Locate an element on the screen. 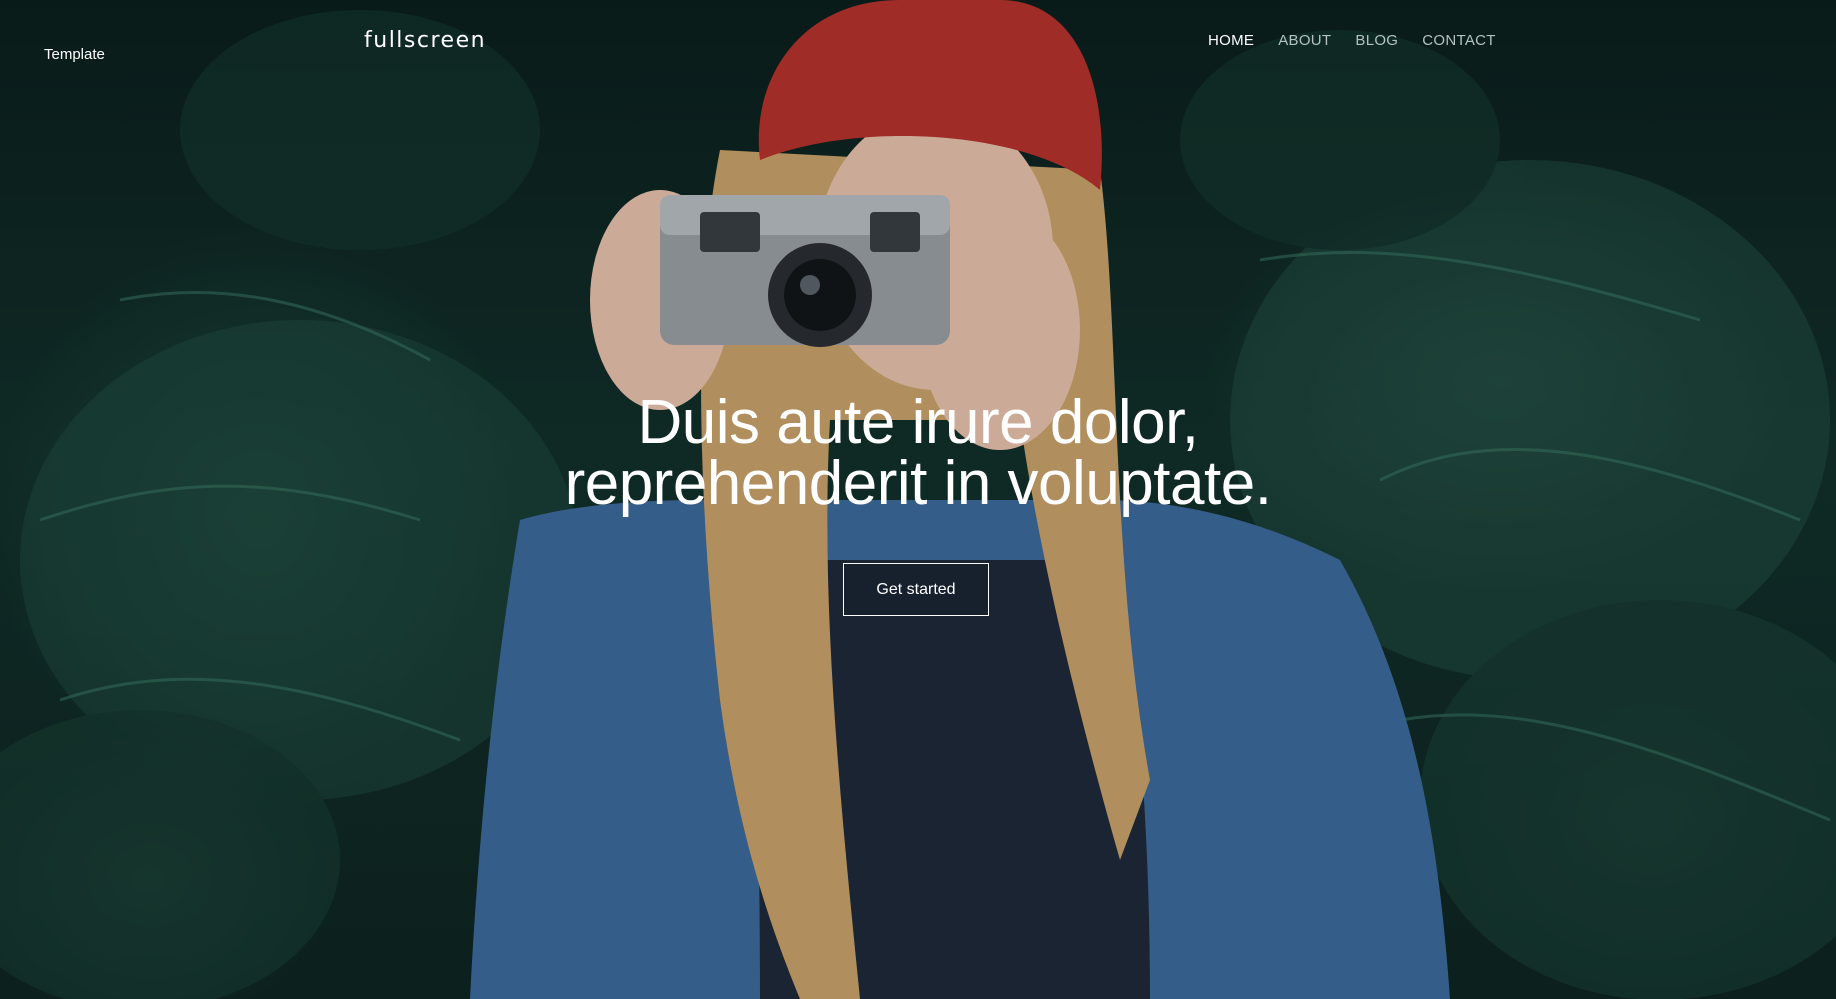 This screenshot has width=1836, height=999. brand-logo: fullscreen is located at coordinates (425, 40).